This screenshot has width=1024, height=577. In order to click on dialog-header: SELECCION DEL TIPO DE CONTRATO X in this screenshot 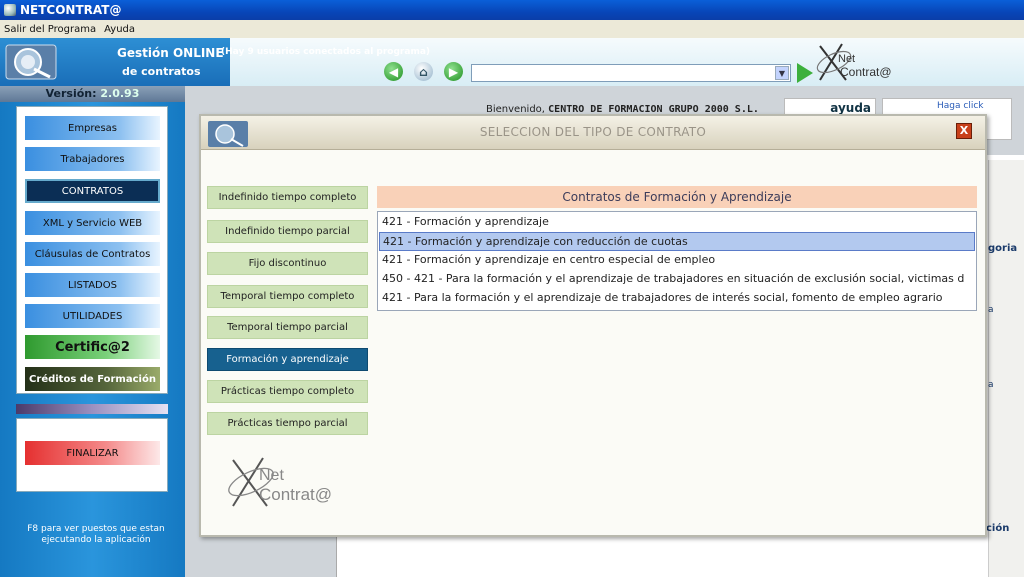, I will do `click(593, 133)`.